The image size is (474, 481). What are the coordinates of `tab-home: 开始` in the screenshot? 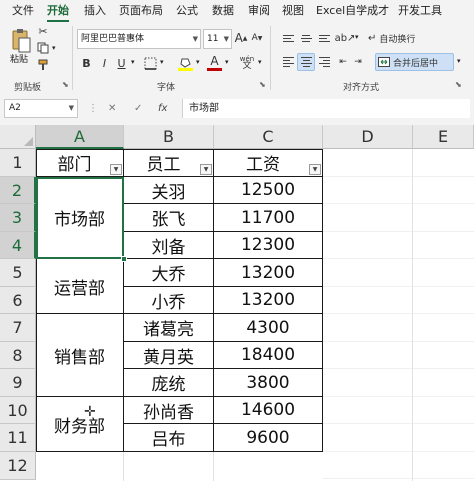 It's located at (58, 12).